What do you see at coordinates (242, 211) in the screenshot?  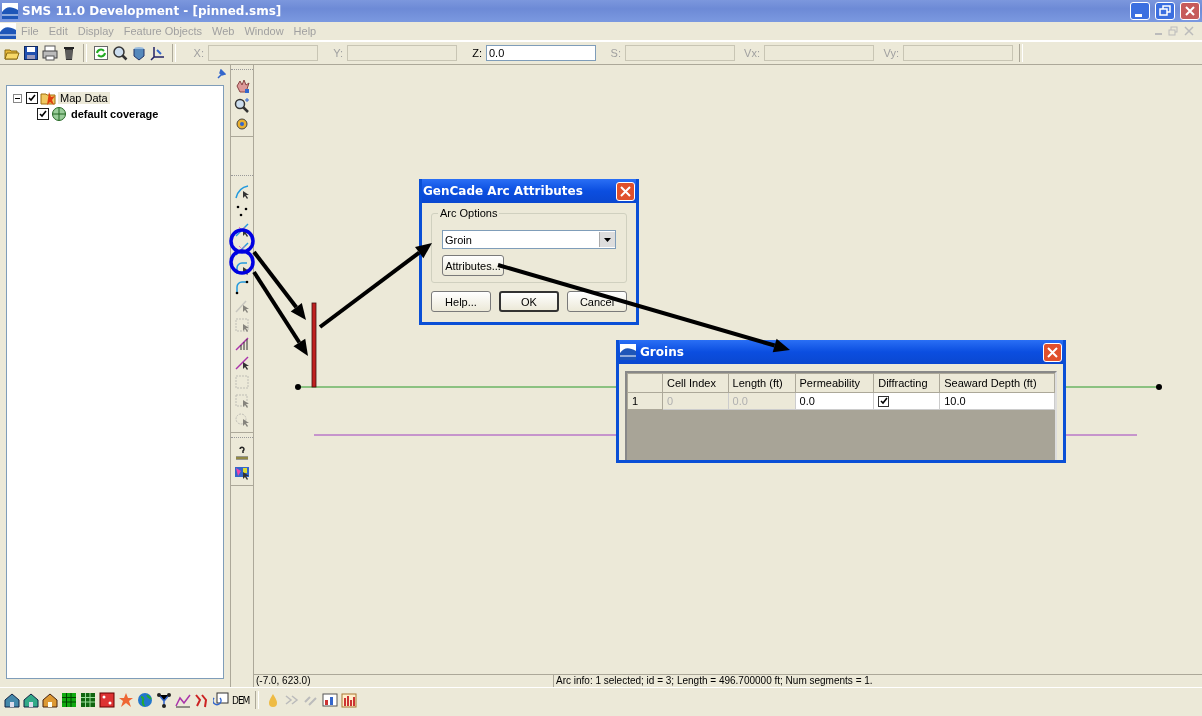 I see `dots-icon` at bounding box center [242, 211].